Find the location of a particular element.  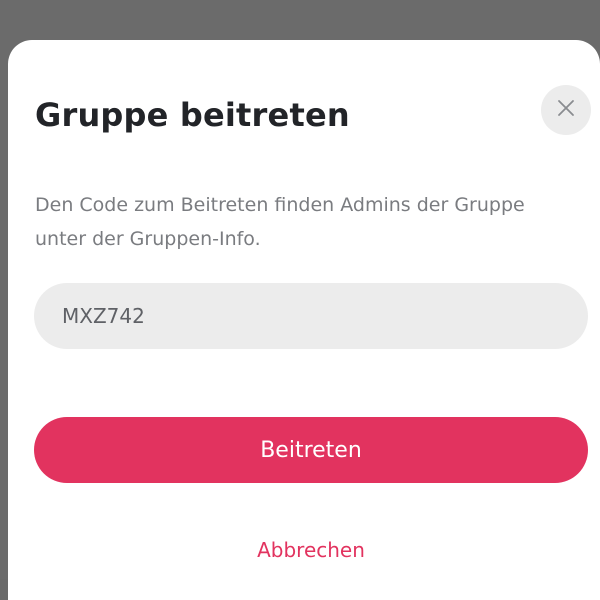

close-button is located at coordinates (566, 110).